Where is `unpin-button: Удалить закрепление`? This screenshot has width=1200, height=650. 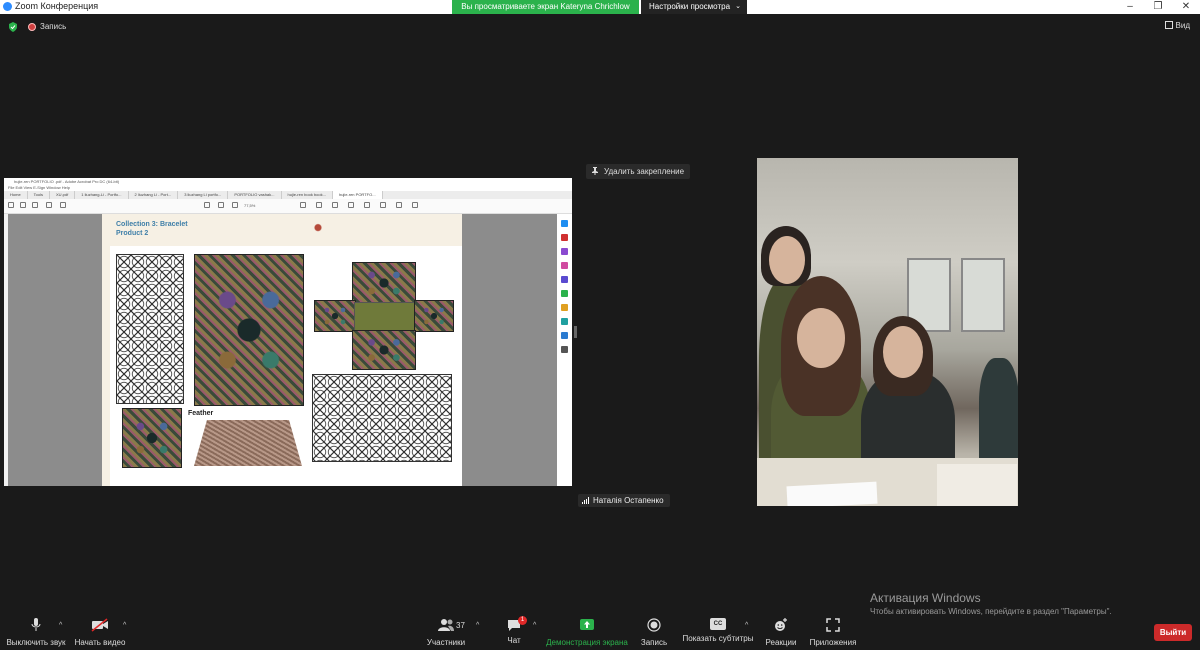
unpin-button: Удалить закрепление is located at coordinates (638, 171).